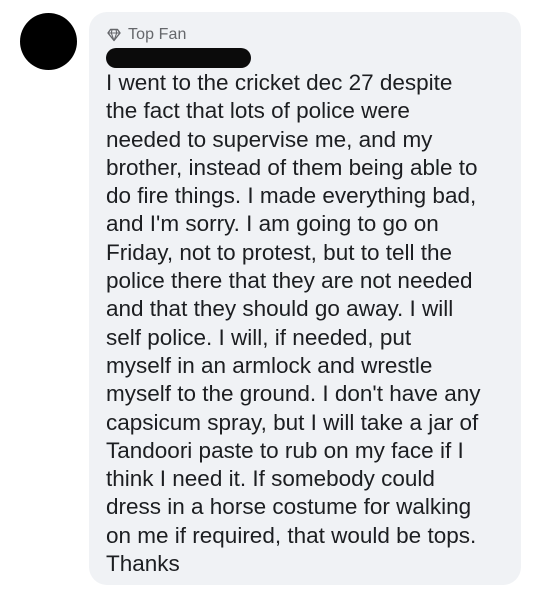 The height and width of the screenshot is (599, 540). I want to click on author-name-redacted, so click(178, 58).